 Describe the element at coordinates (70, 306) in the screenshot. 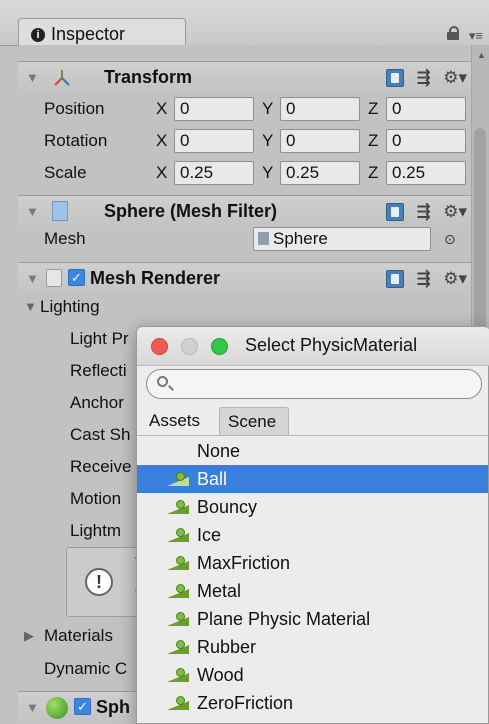

I see `lighting-label: Lighting` at that location.